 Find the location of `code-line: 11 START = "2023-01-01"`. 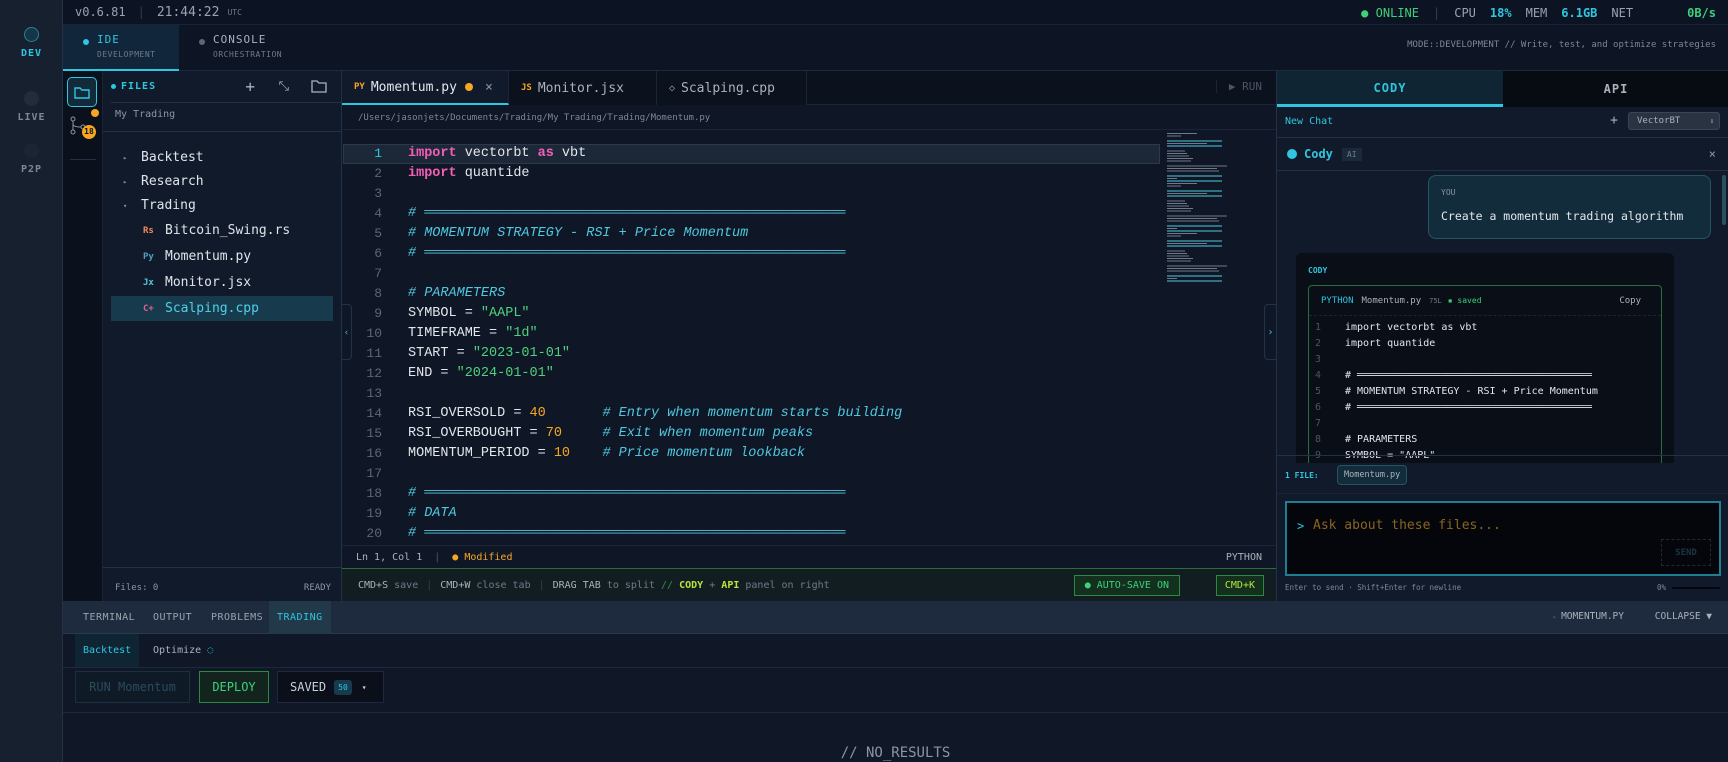

code-line: 11 START = "2023-01-01" is located at coordinates (749, 354).